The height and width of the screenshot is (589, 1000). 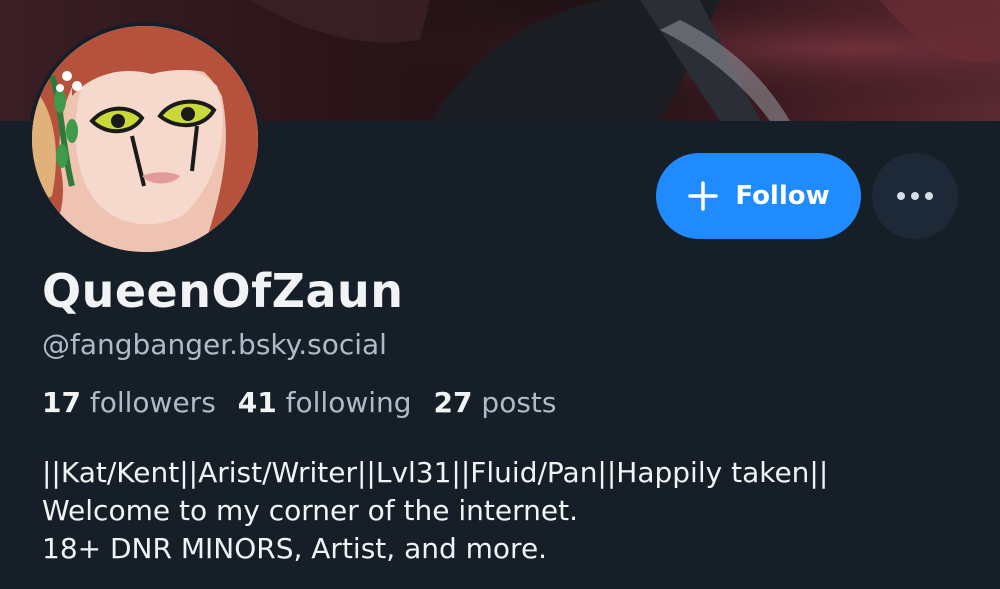 I want to click on more-options-button, so click(x=915, y=196).